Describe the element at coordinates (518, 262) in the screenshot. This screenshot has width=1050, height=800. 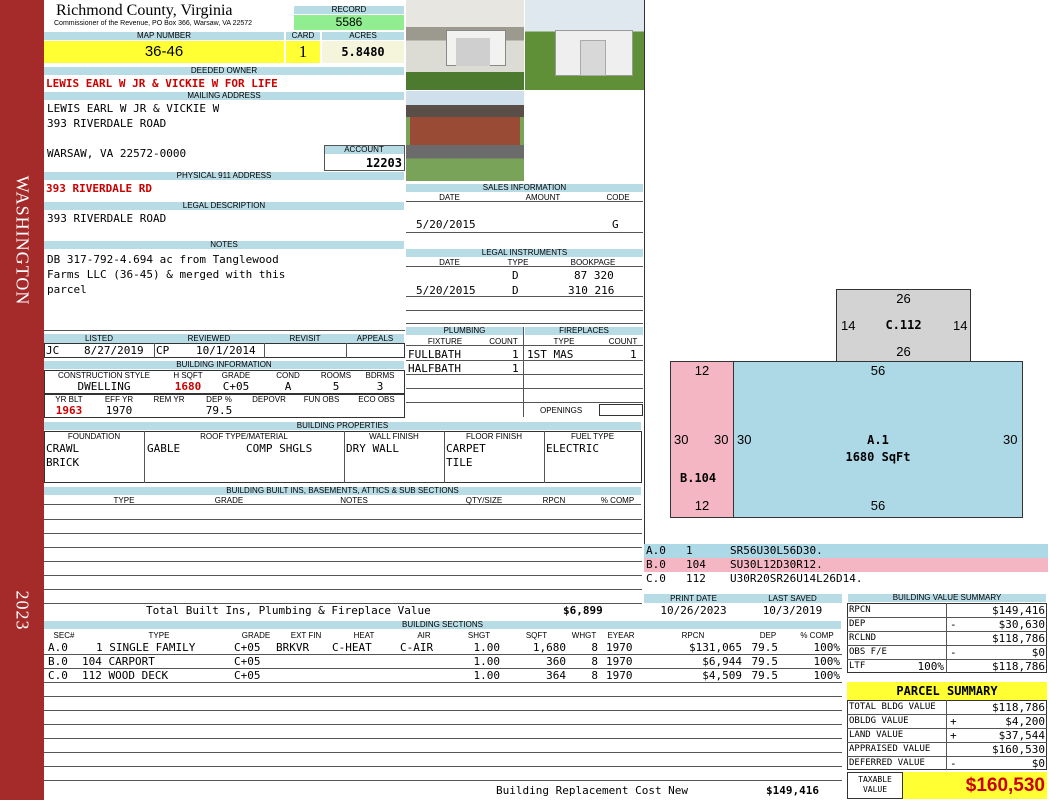
I see `instruments-type-header: TYPE` at that location.